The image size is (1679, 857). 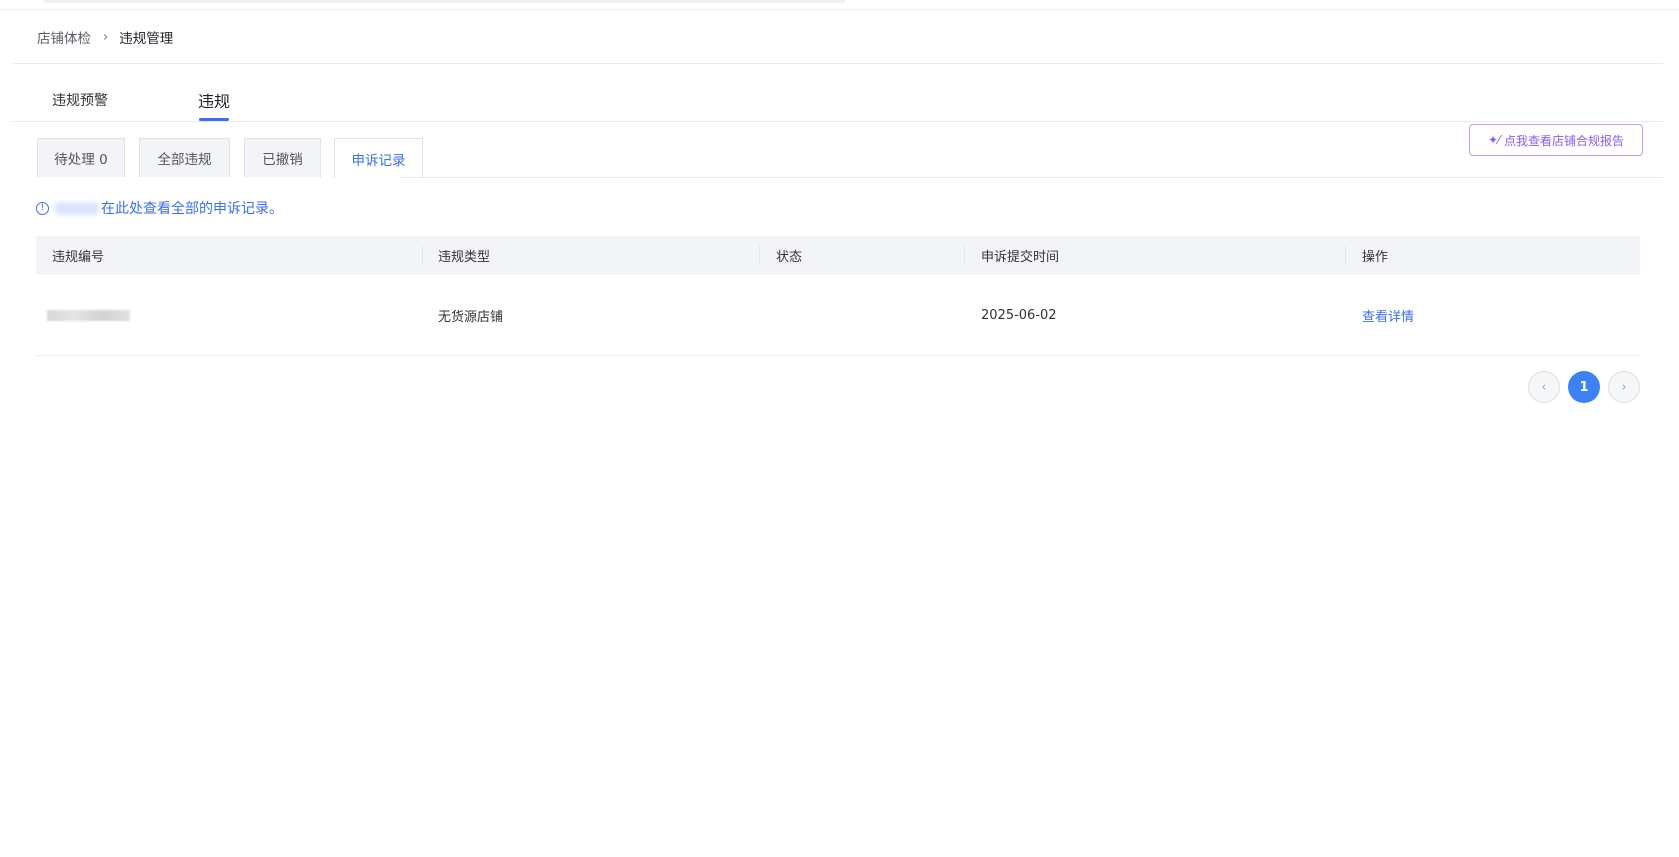 I want to click on col-violation-id: 违规编号, so click(x=78, y=257).